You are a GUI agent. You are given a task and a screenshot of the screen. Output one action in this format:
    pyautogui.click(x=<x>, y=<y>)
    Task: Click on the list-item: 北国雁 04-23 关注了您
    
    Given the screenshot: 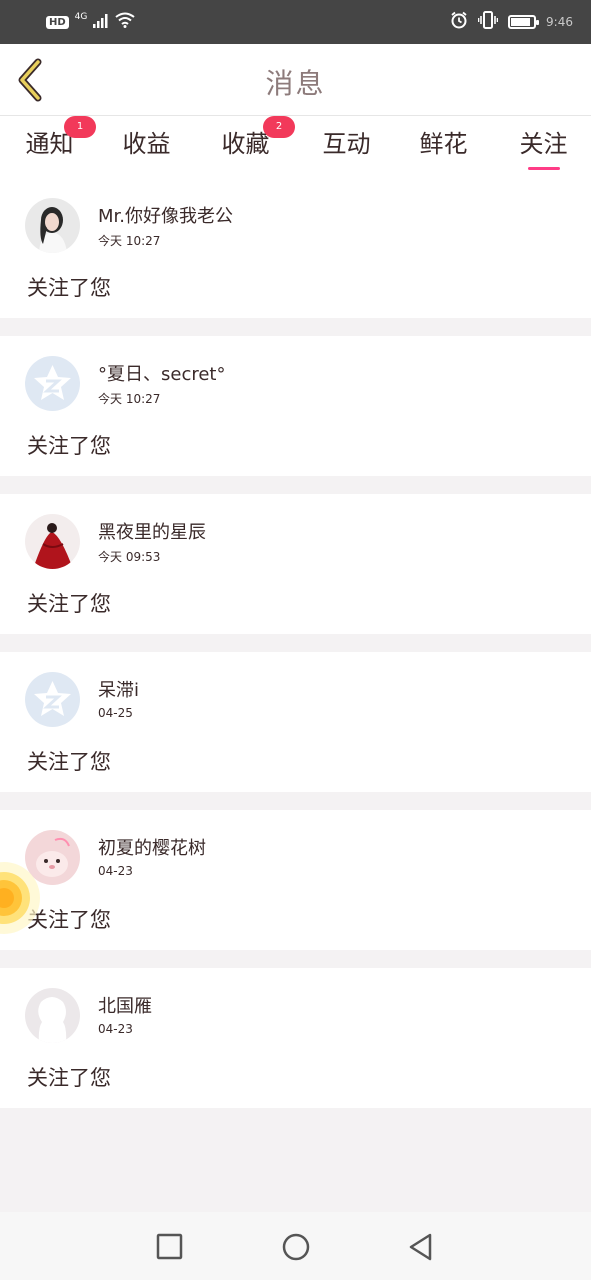 What is the action you would take?
    pyautogui.click(x=295, y=1038)
    